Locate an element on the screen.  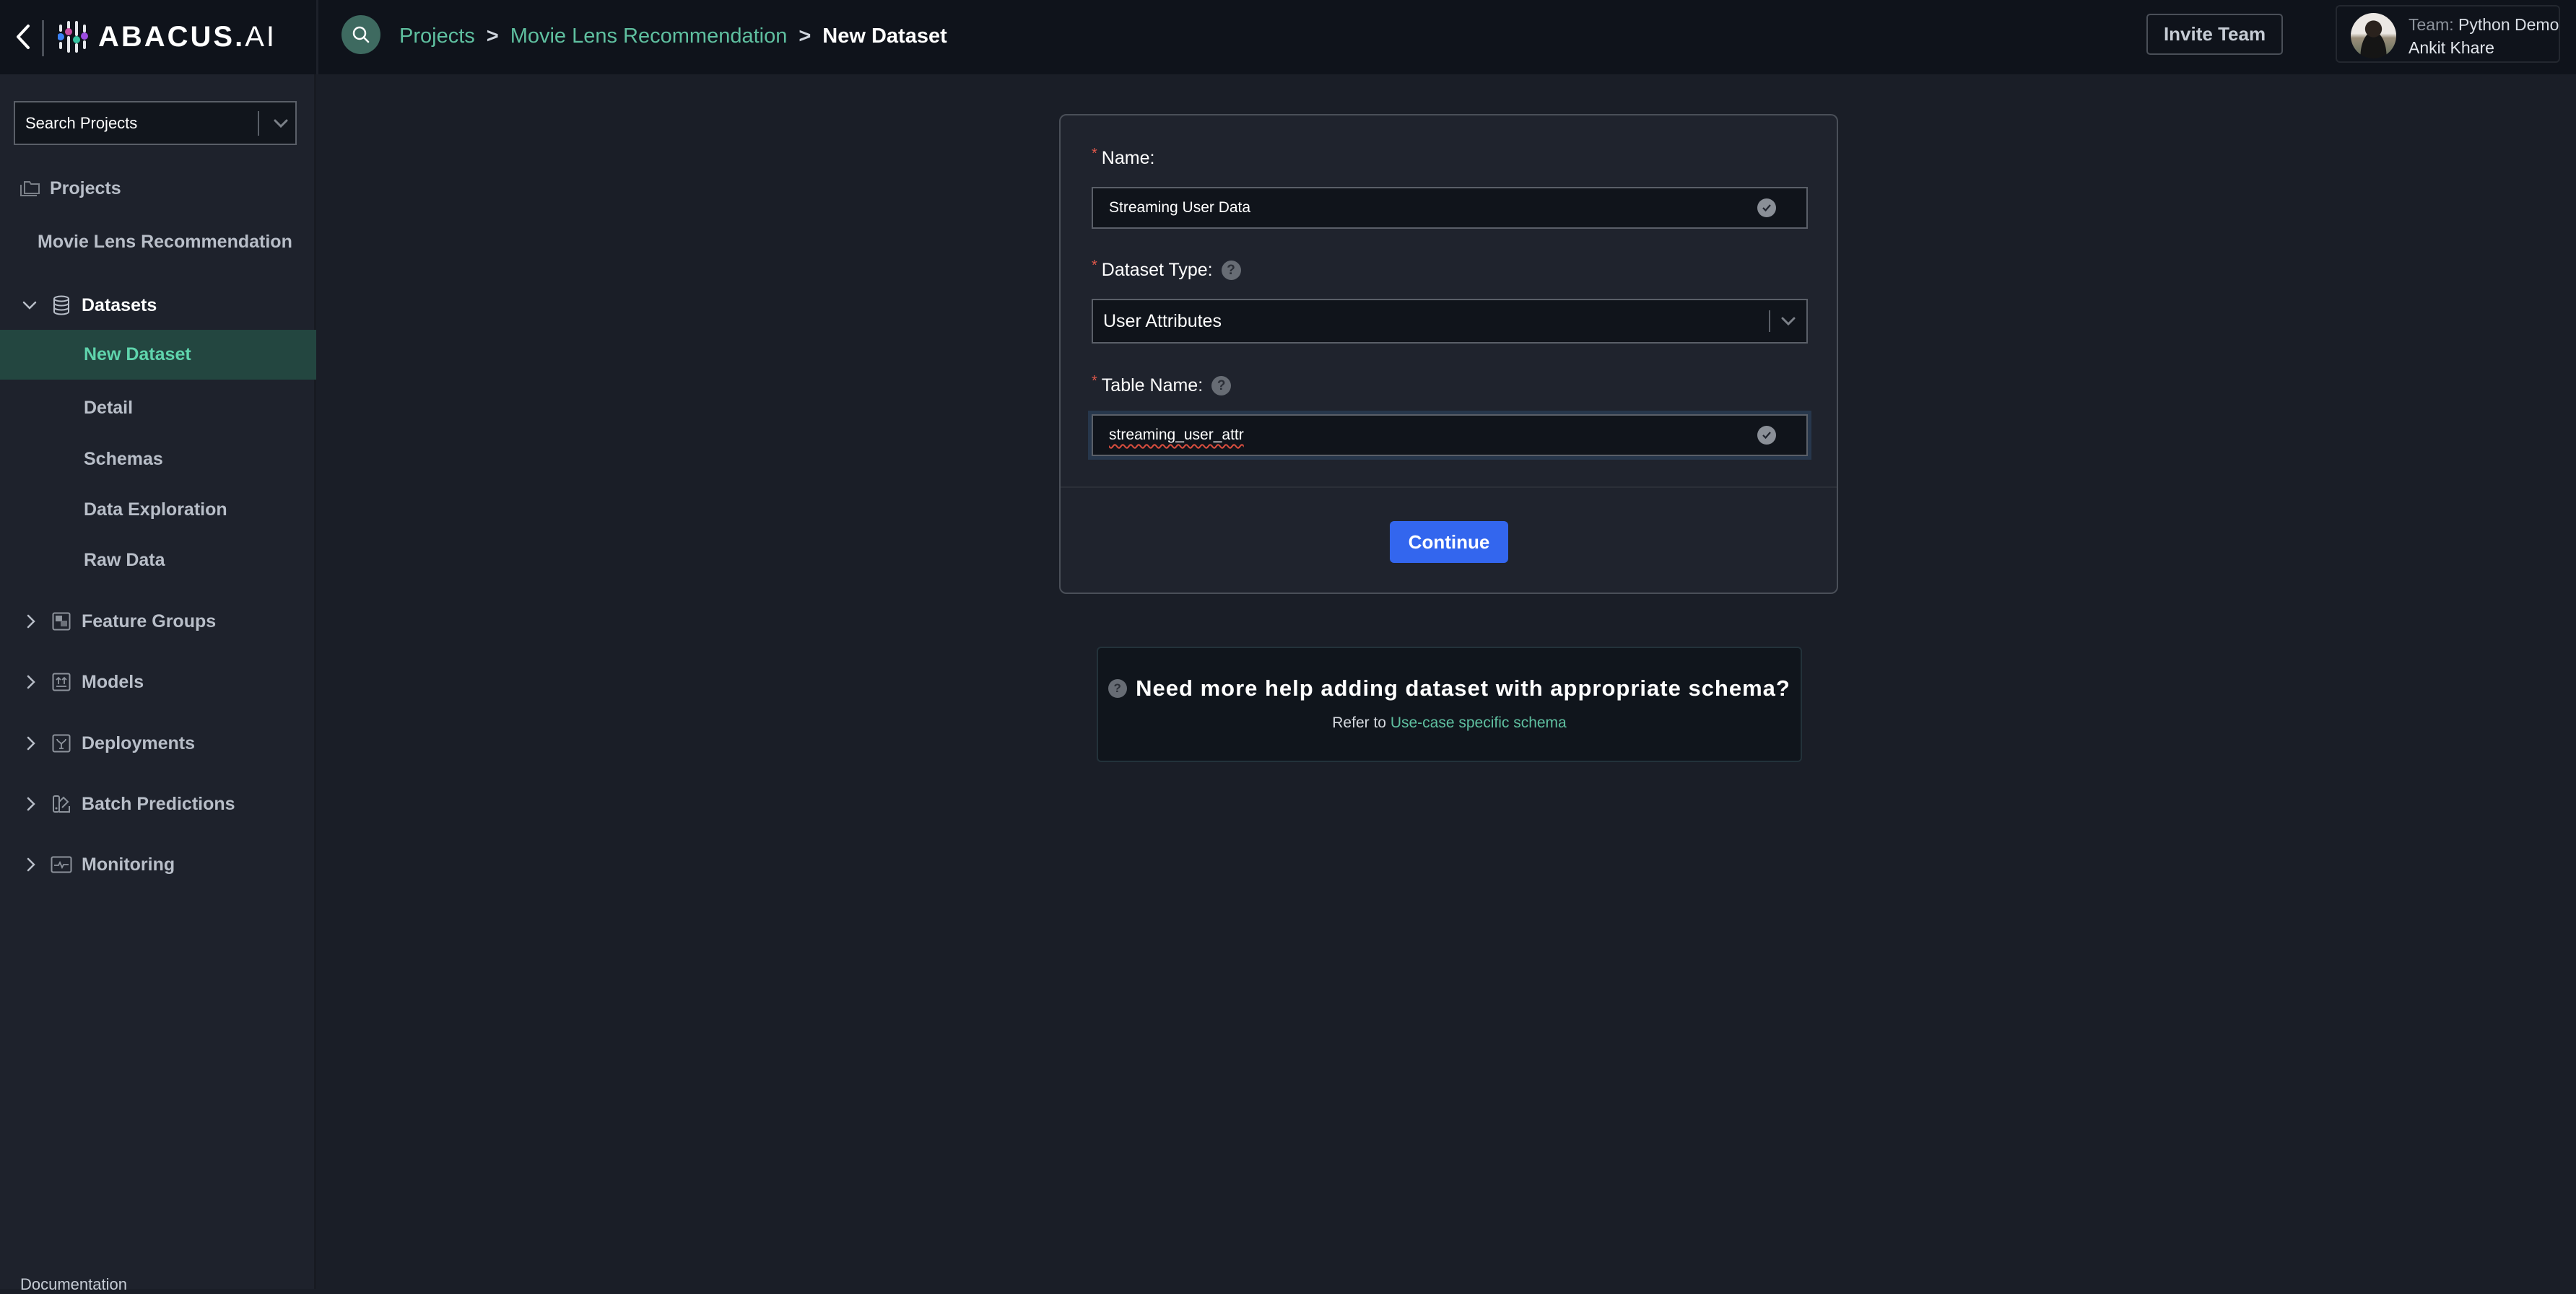
continue-button: Continue is located at coordinates (1449, 542).